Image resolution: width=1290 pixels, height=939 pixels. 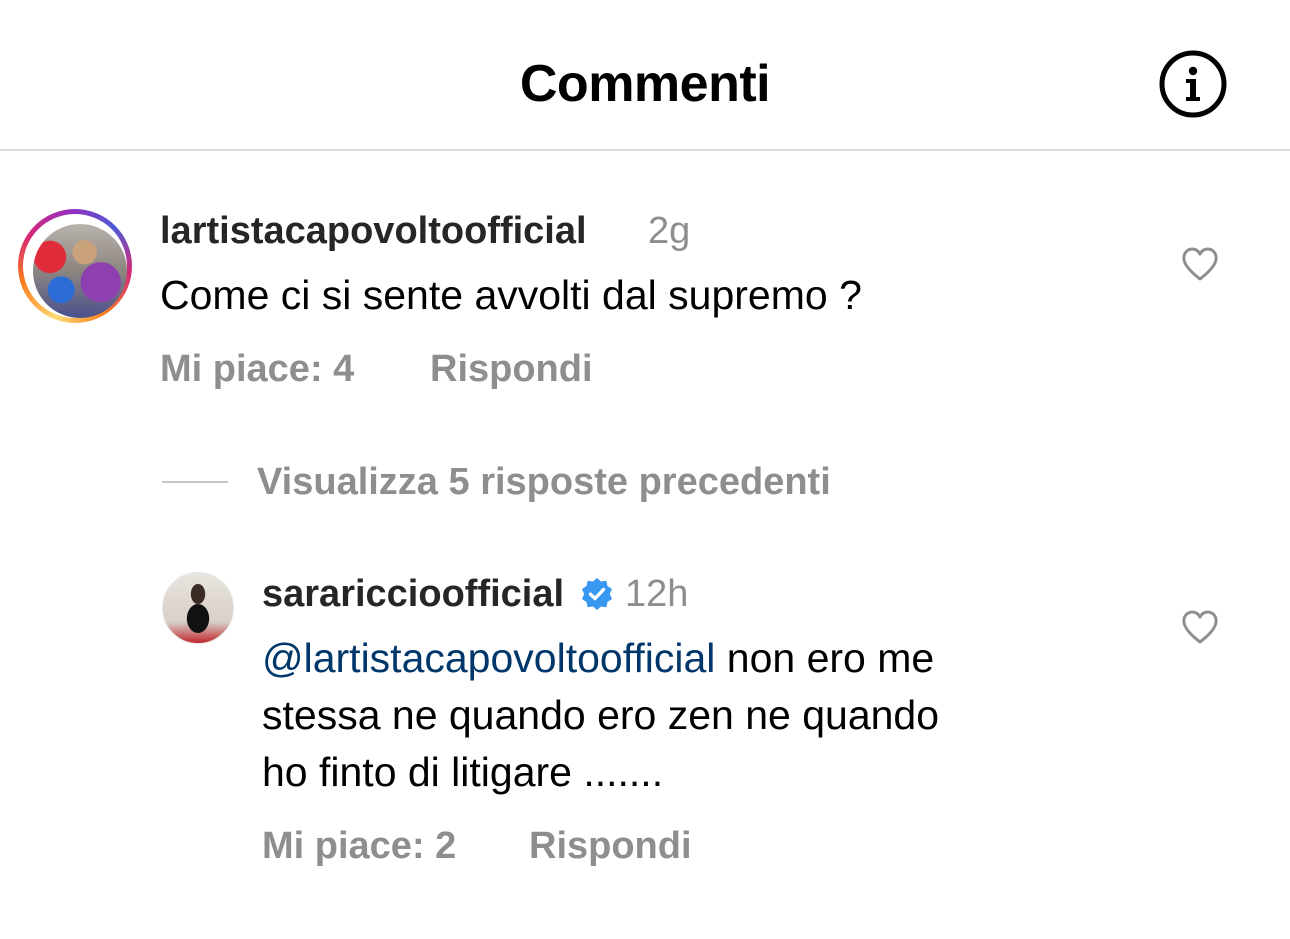 I want to click on user-mention-link: @lartistacapovoltoofficial, so click(x=488, y=658).